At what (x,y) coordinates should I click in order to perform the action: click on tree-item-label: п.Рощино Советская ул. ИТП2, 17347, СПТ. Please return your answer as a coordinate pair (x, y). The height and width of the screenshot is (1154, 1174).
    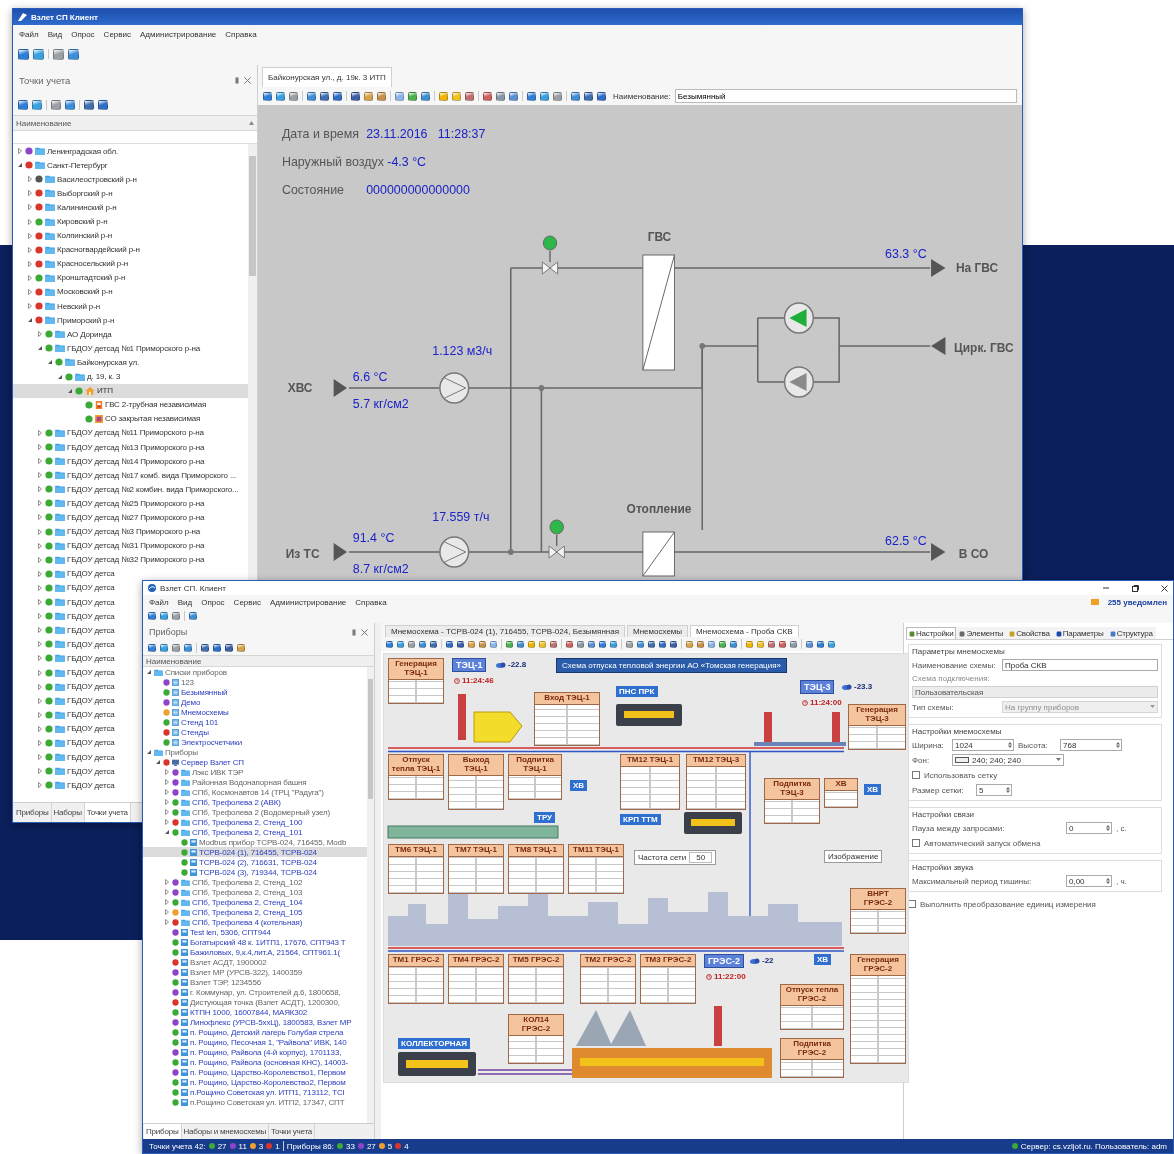
    Looking at the image, I should click on (267, 1102).